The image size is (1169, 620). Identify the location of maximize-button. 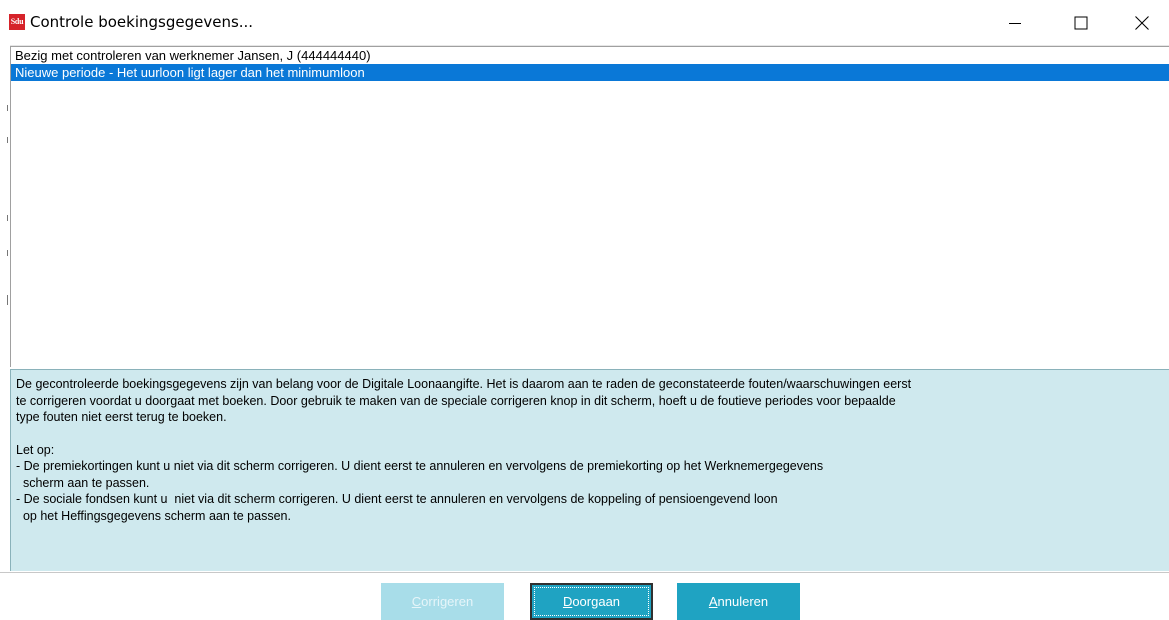
(1081, 22).